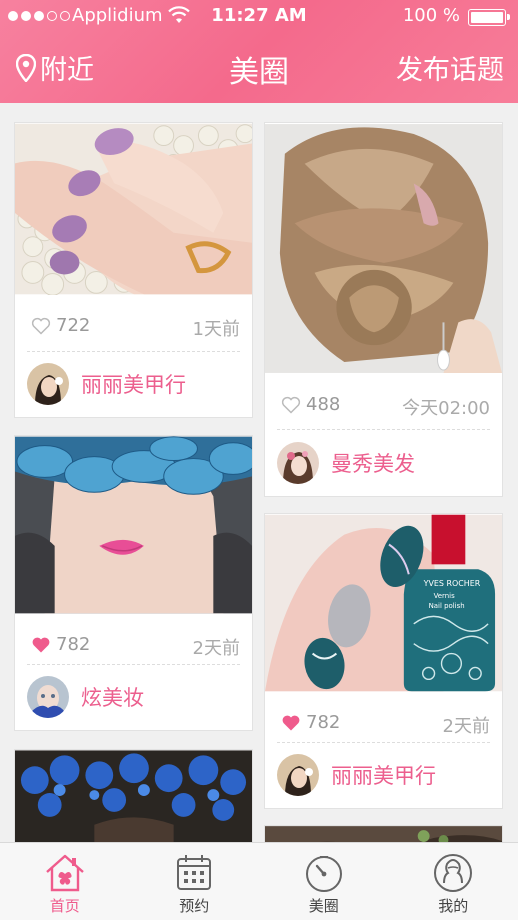  I want to click on tab-home: 首页, so click(65, 881).